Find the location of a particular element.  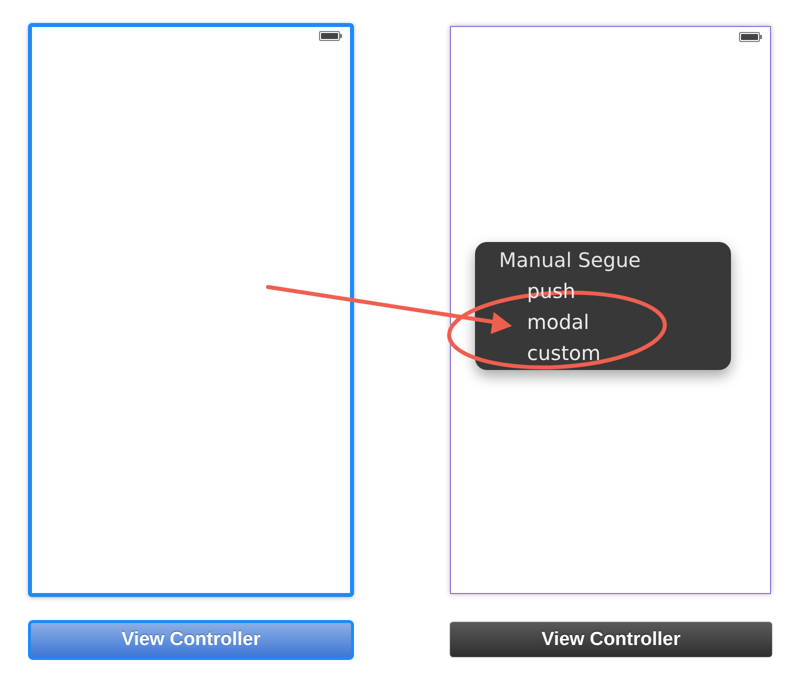

menu-title: Manual Segue is located at coordinates (570, 260).